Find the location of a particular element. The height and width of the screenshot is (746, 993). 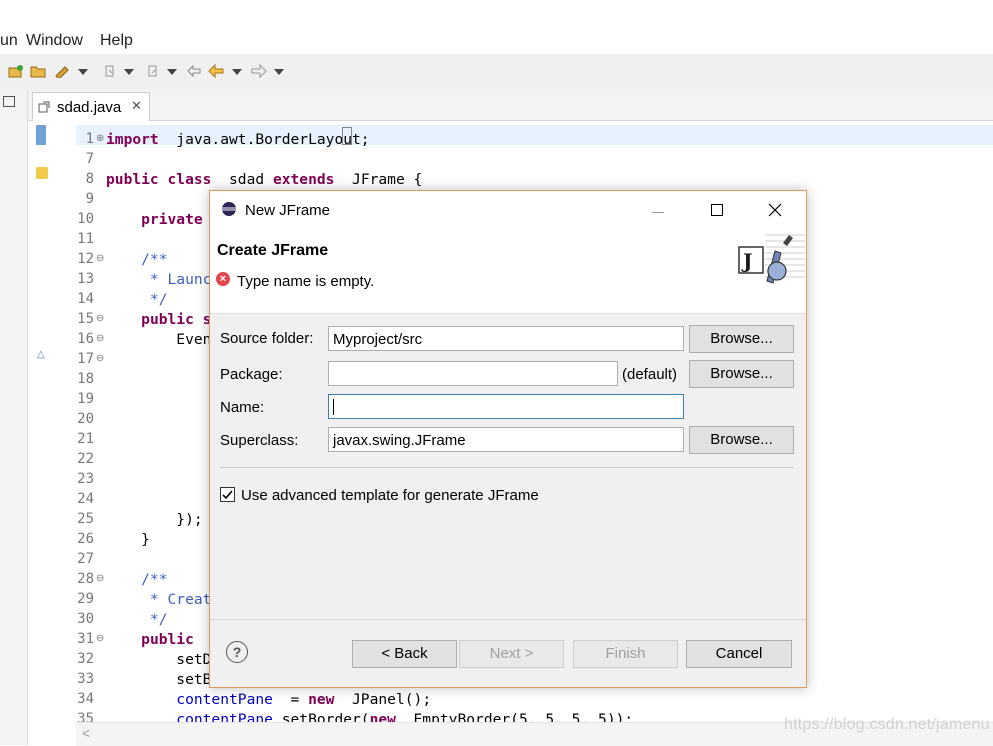

code-token: JFrame { is located at coordinates (378, 179).